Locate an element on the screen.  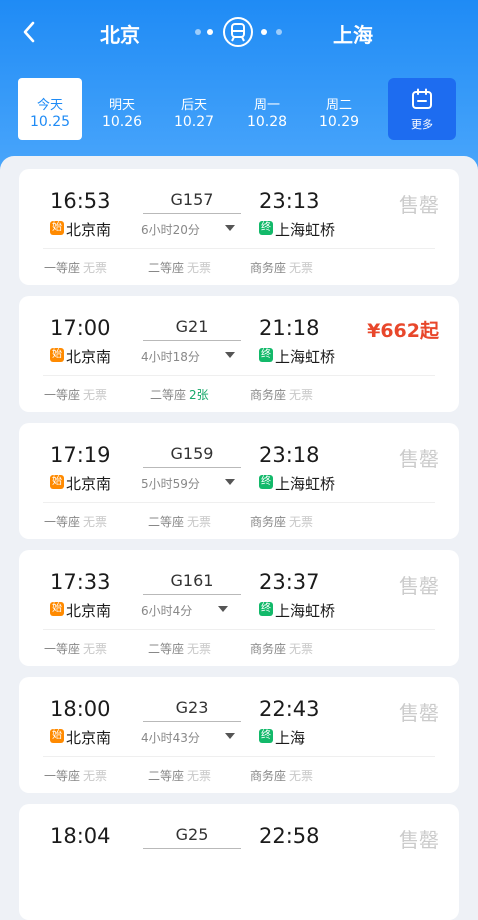
travel-duration: 6小时4分 is located at coordinates (167, 611).